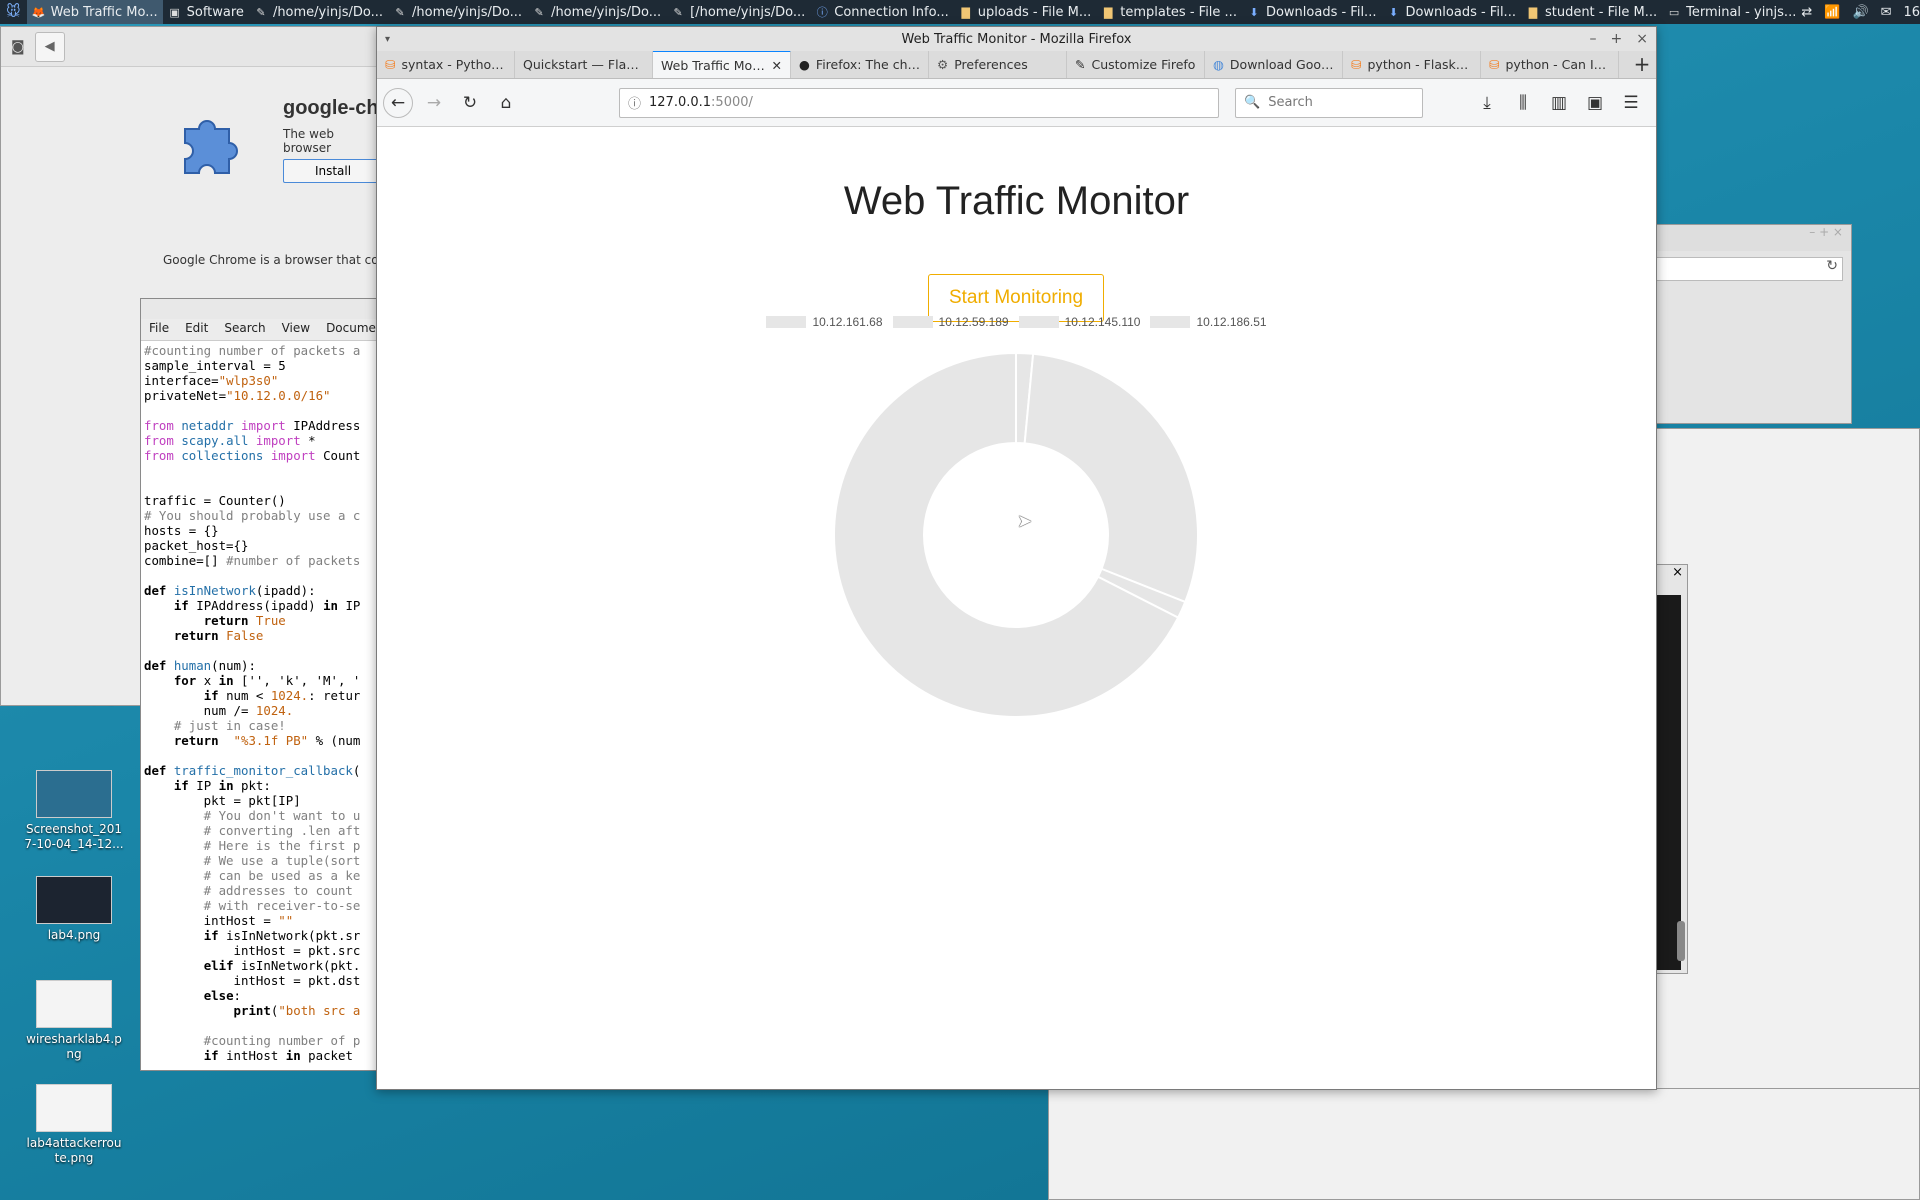  I want to click on desktop-icon: lab4attackerrou te.png, so click(74, 1125).